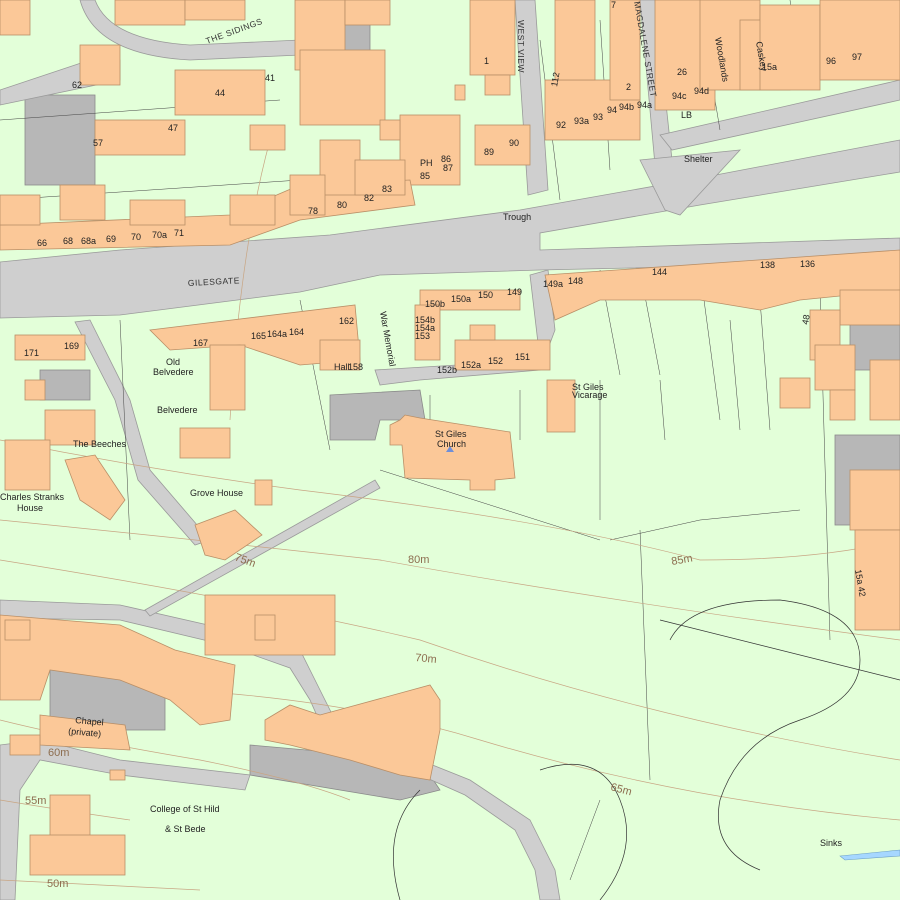  What do you see at coordinates (575, 281) in the screenshot?
I see `house-number: 148` at bounding box center [575, 281].